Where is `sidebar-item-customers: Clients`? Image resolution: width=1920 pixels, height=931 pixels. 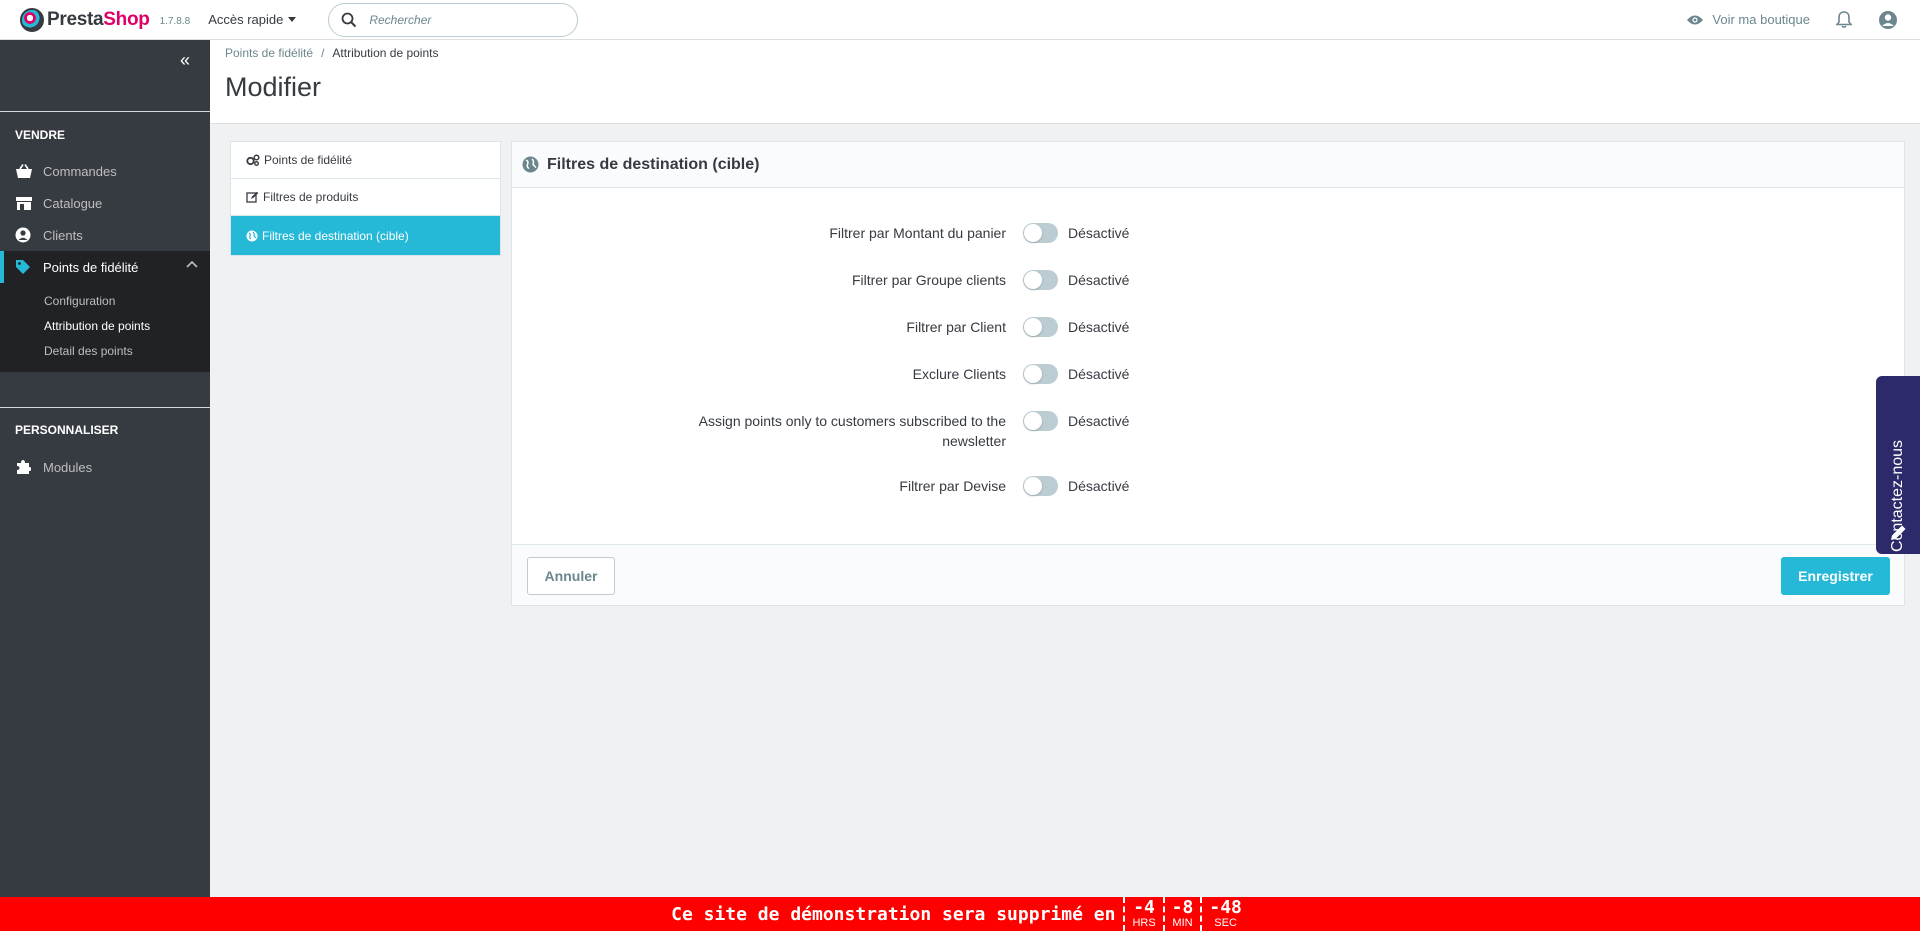 sidebar-item-customers: Clients is located at coordinates (105, 235).